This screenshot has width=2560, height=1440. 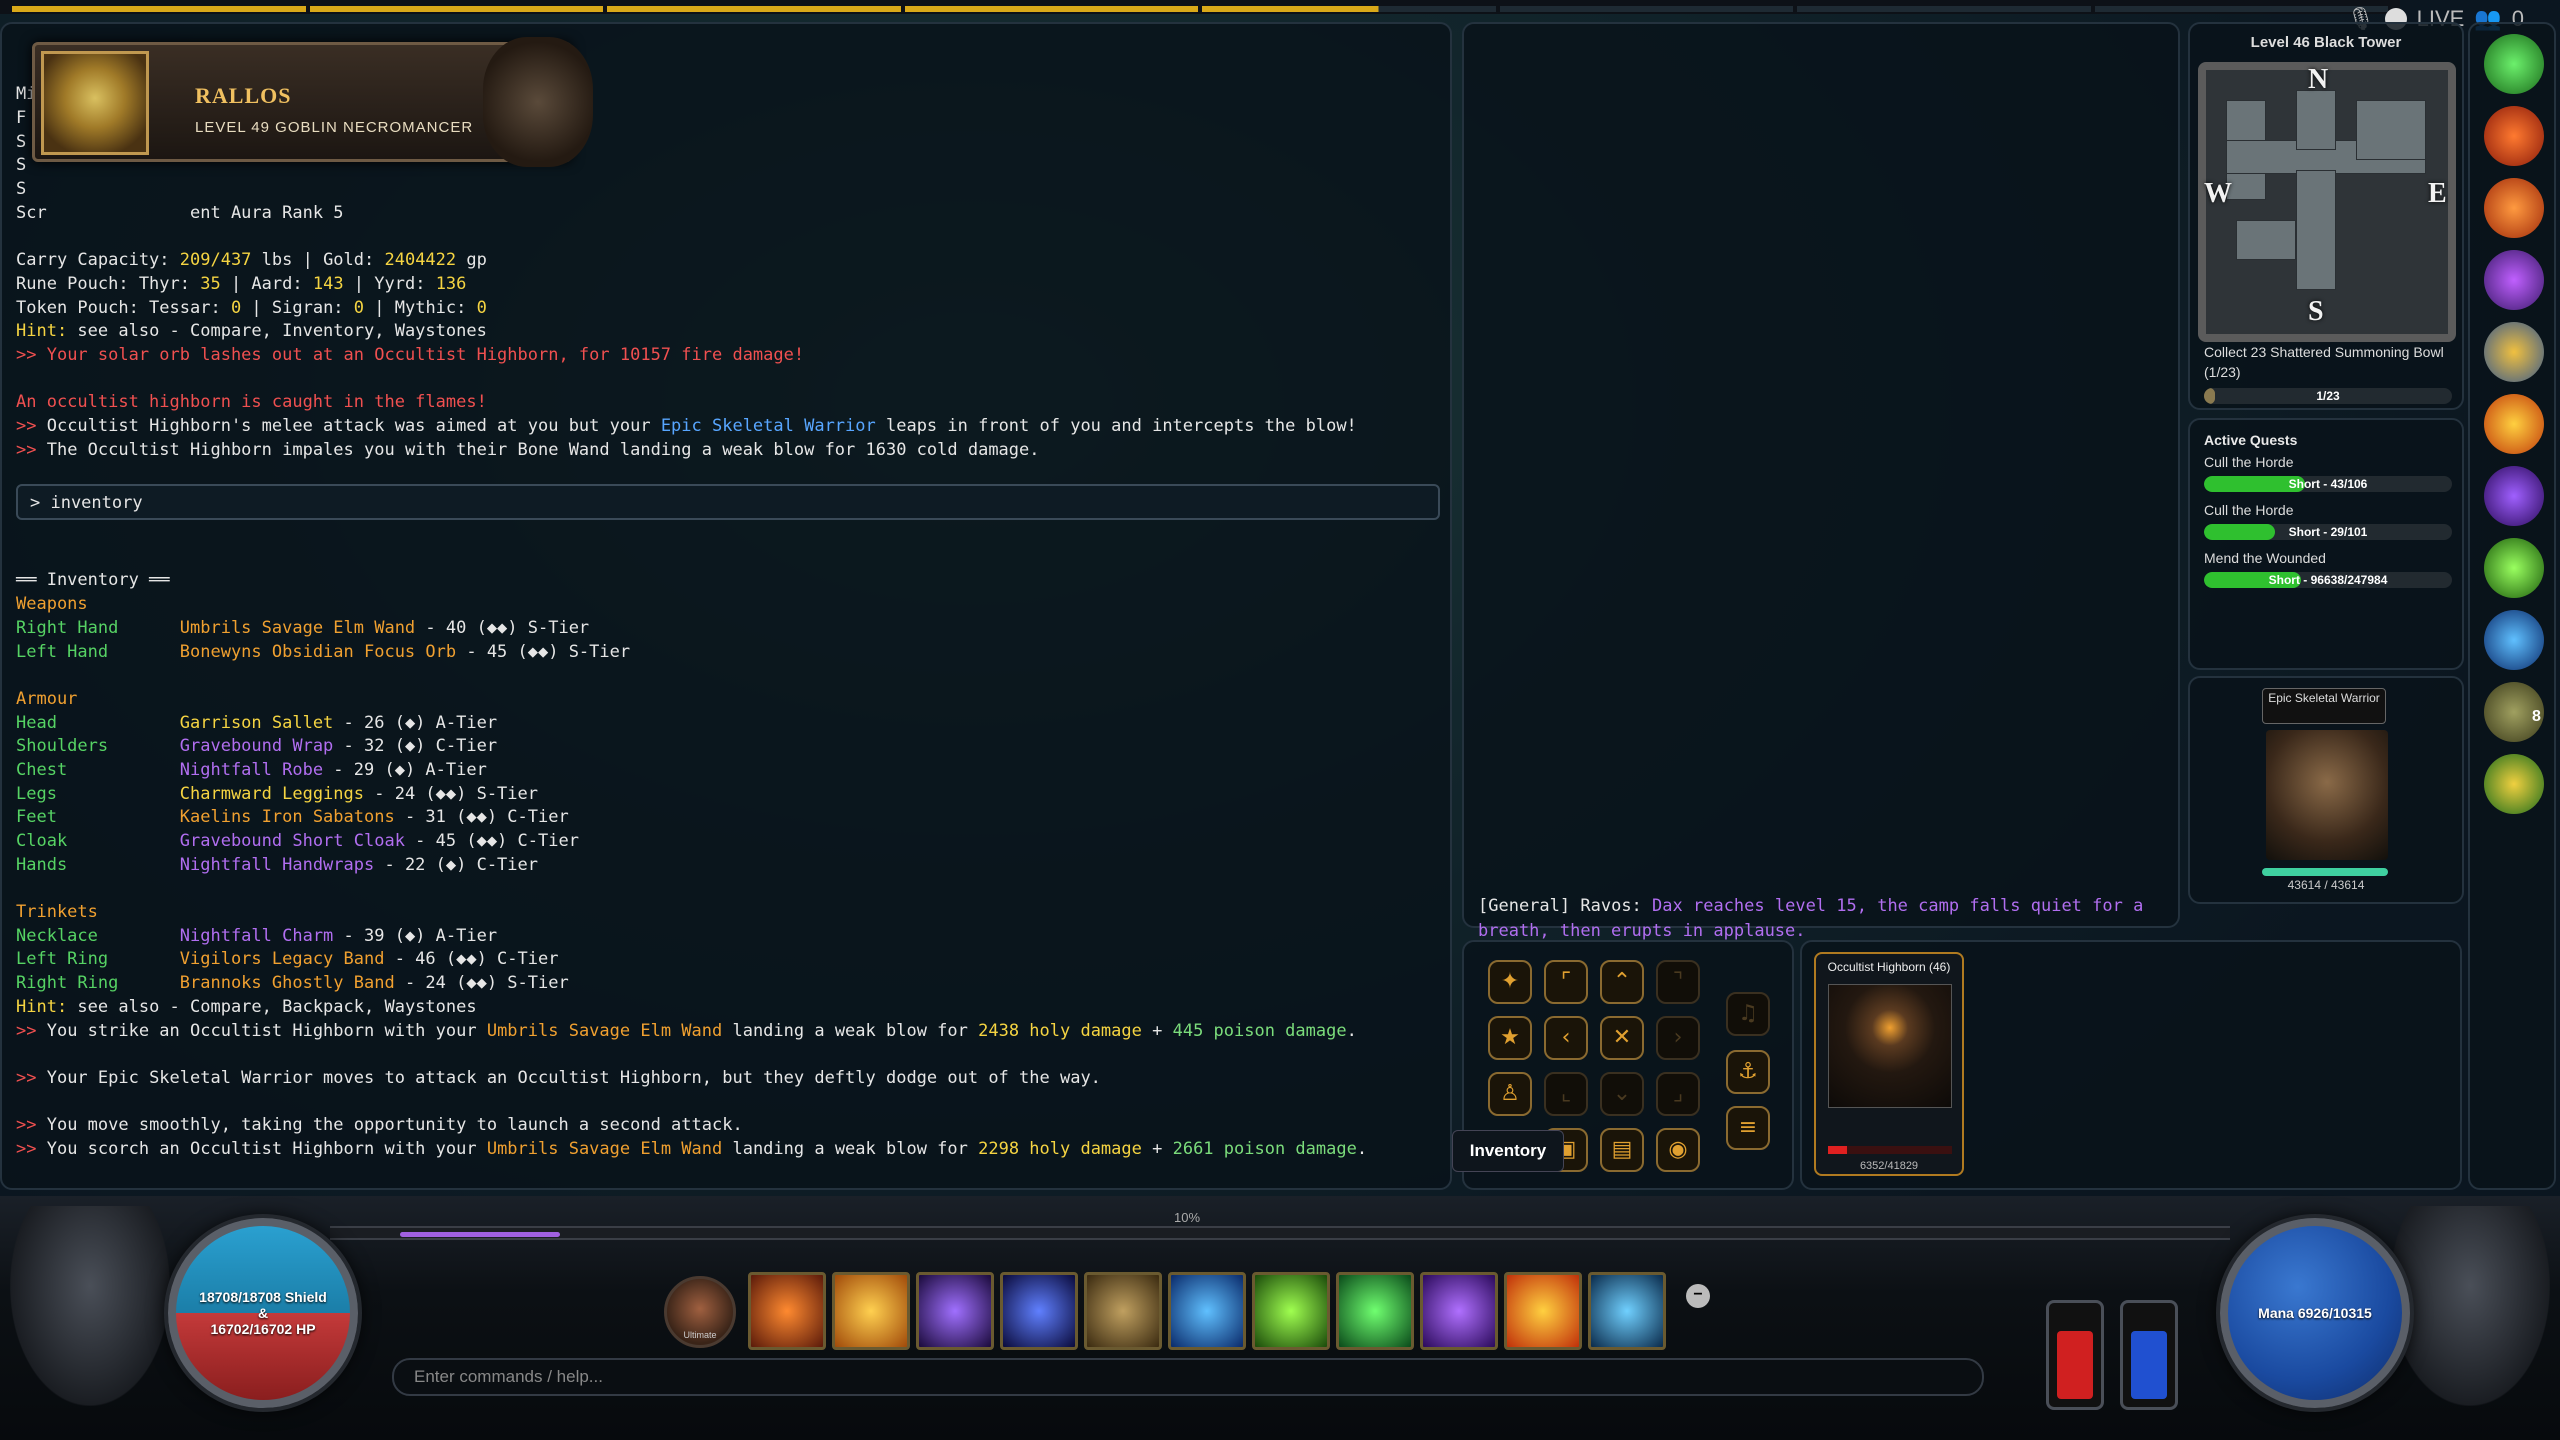 I want to click on ice-orb-icon, so click(x=2514, y=640).